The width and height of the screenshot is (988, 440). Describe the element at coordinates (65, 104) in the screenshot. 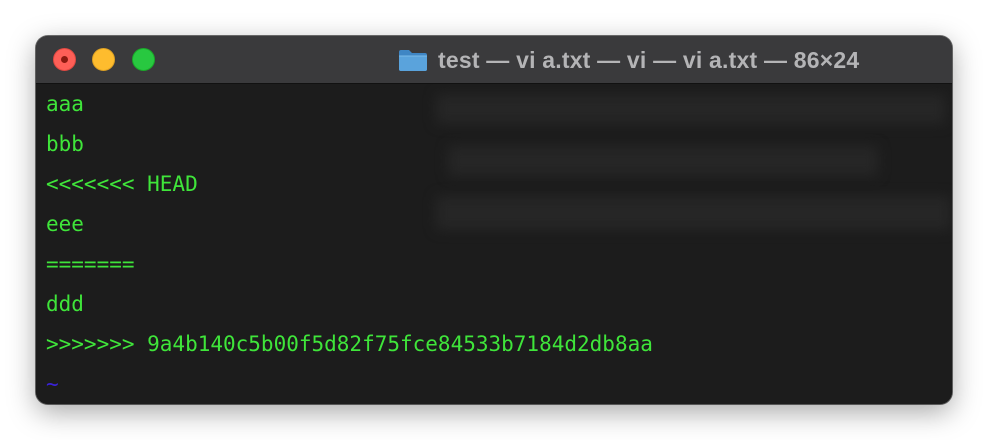

I see `buffer-line: aaa` at that location.